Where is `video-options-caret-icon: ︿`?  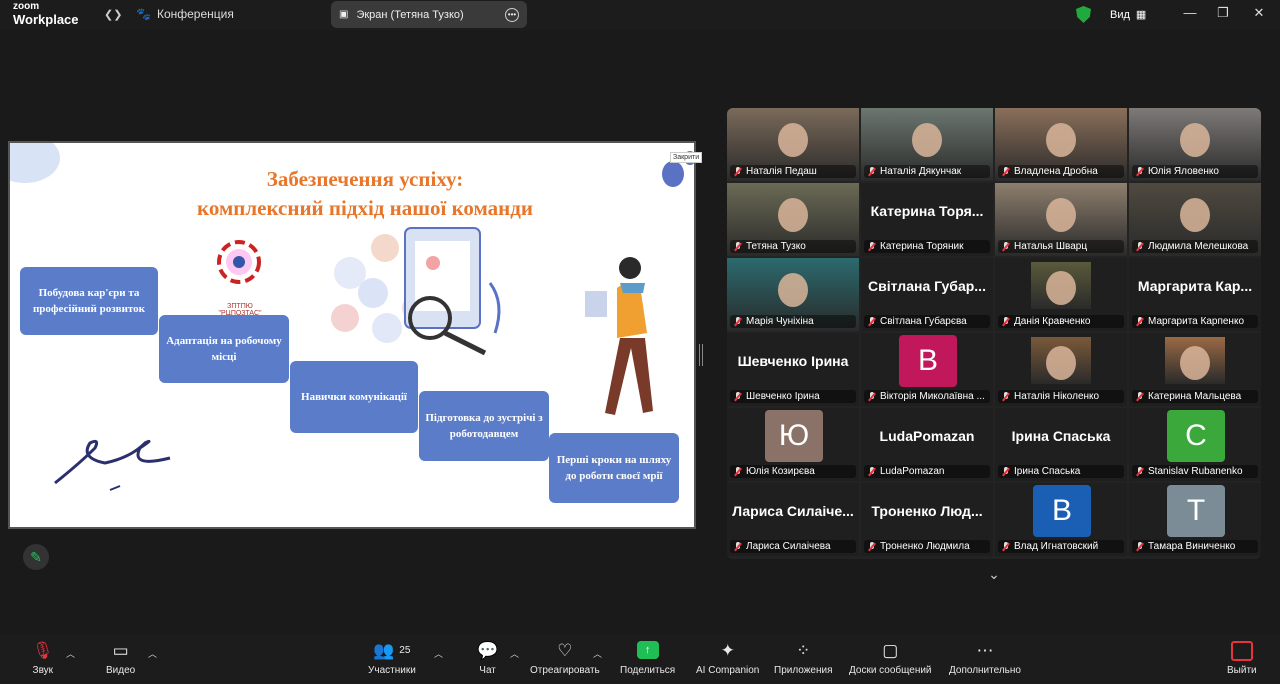 video-options-caret-icon: ︿ is located at coordinates (152, 653).